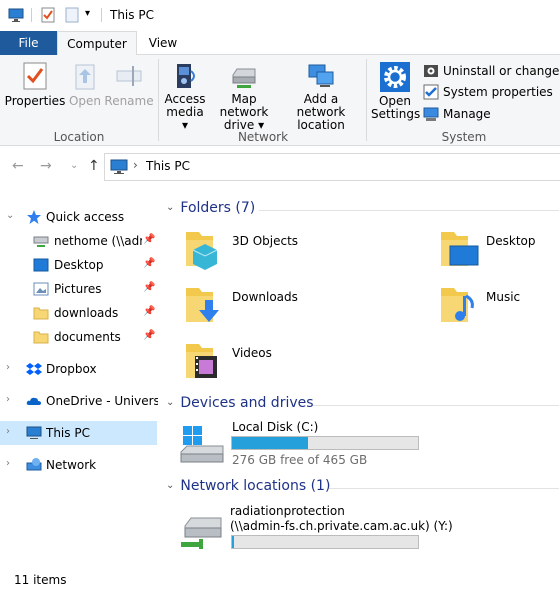 Image resolution: width=560 pixels, height=593 pixels. I want to click on drive-usage-fill, so click(270, 443).